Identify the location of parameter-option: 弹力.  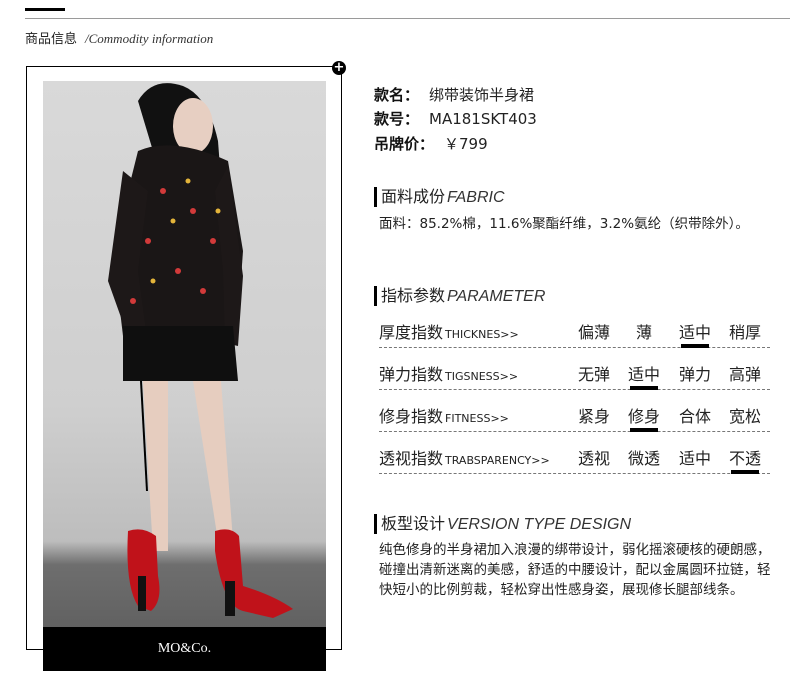
(694, 374).